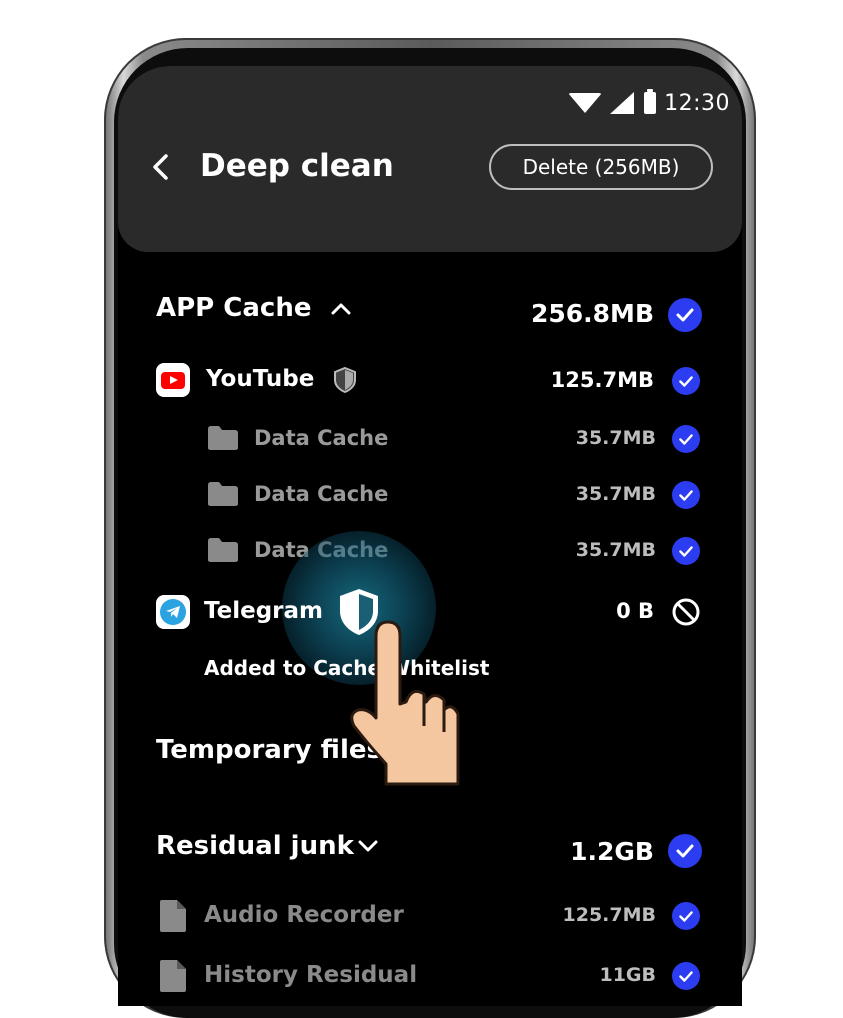  What do you see at coordinates (304, 915) in the screenshot?
I see `residual-item-label: Audio Recorder` at bounding box center [304, 915].